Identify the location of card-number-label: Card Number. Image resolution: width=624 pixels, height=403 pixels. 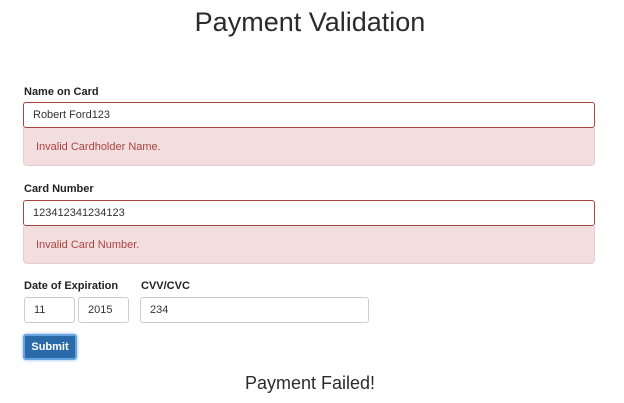
(59, 189).